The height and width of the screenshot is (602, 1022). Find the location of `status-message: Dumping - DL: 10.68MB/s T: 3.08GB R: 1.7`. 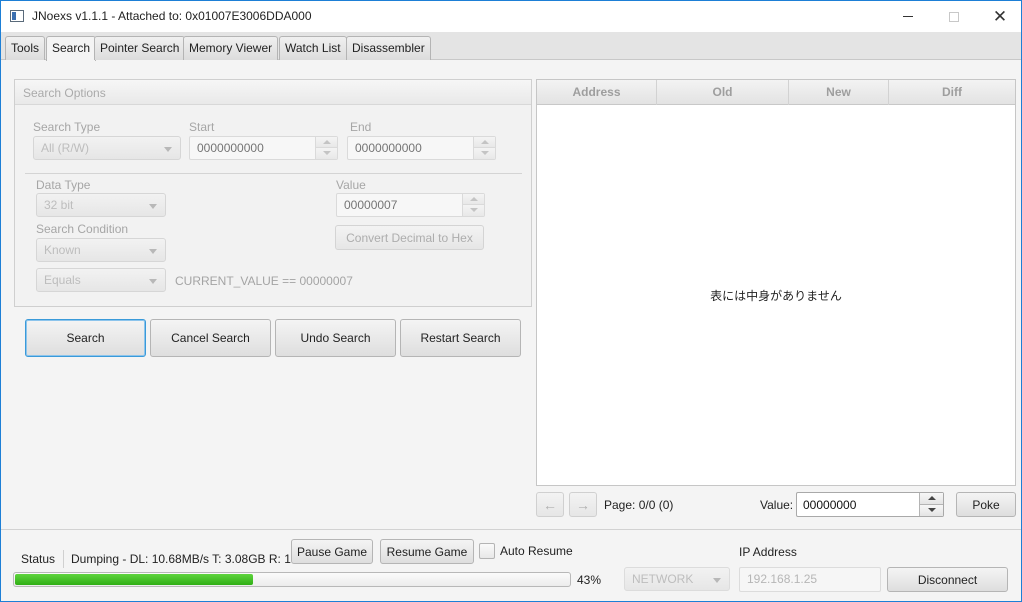

status-message: Dumping - DL: 10.68MB/s T: 3.08GB R: 1.7 is located at coordinates (181, 559).